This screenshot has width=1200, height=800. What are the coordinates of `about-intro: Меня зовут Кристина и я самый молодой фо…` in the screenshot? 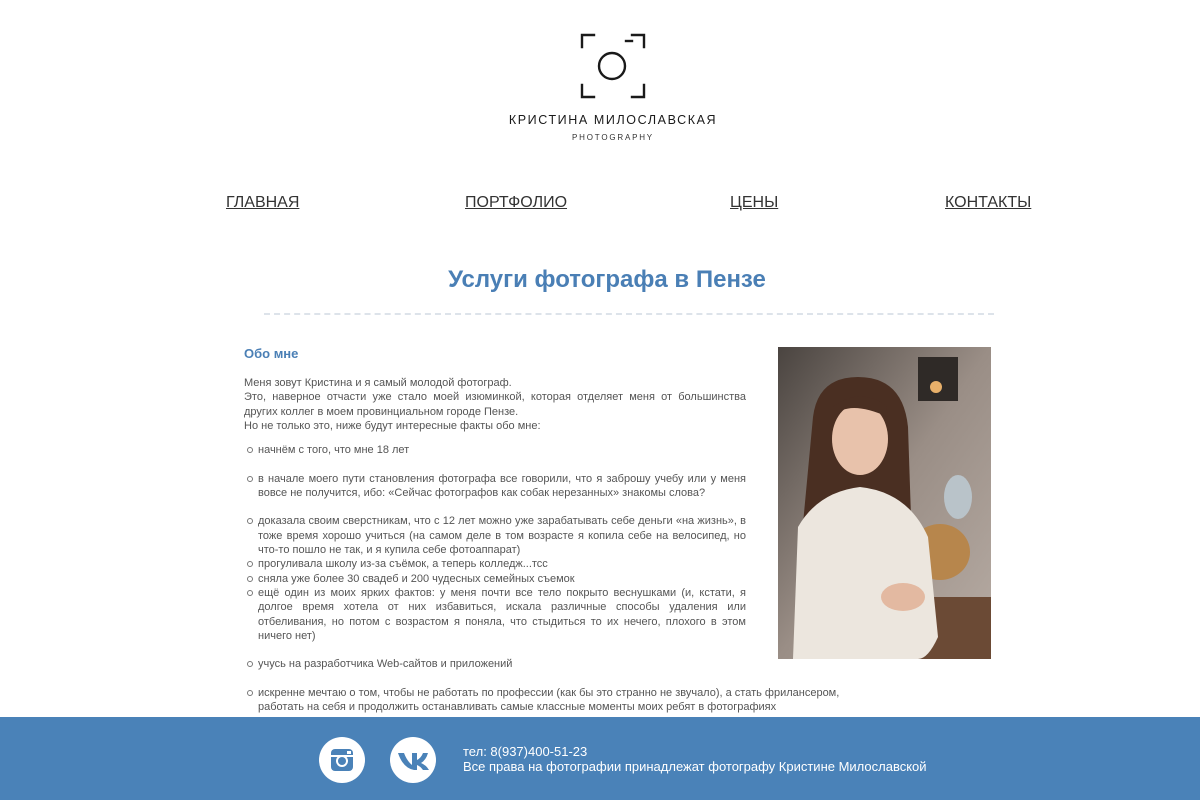 It's located at (495, 404).